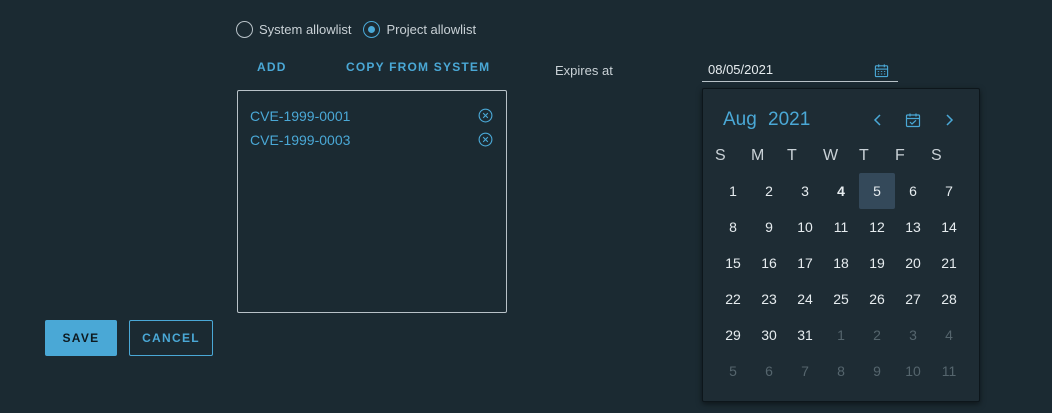  Describe the element at coordinates (300, 116) in the screenshot. I see `cve-id-text: CVE-1999-0001` at that location.